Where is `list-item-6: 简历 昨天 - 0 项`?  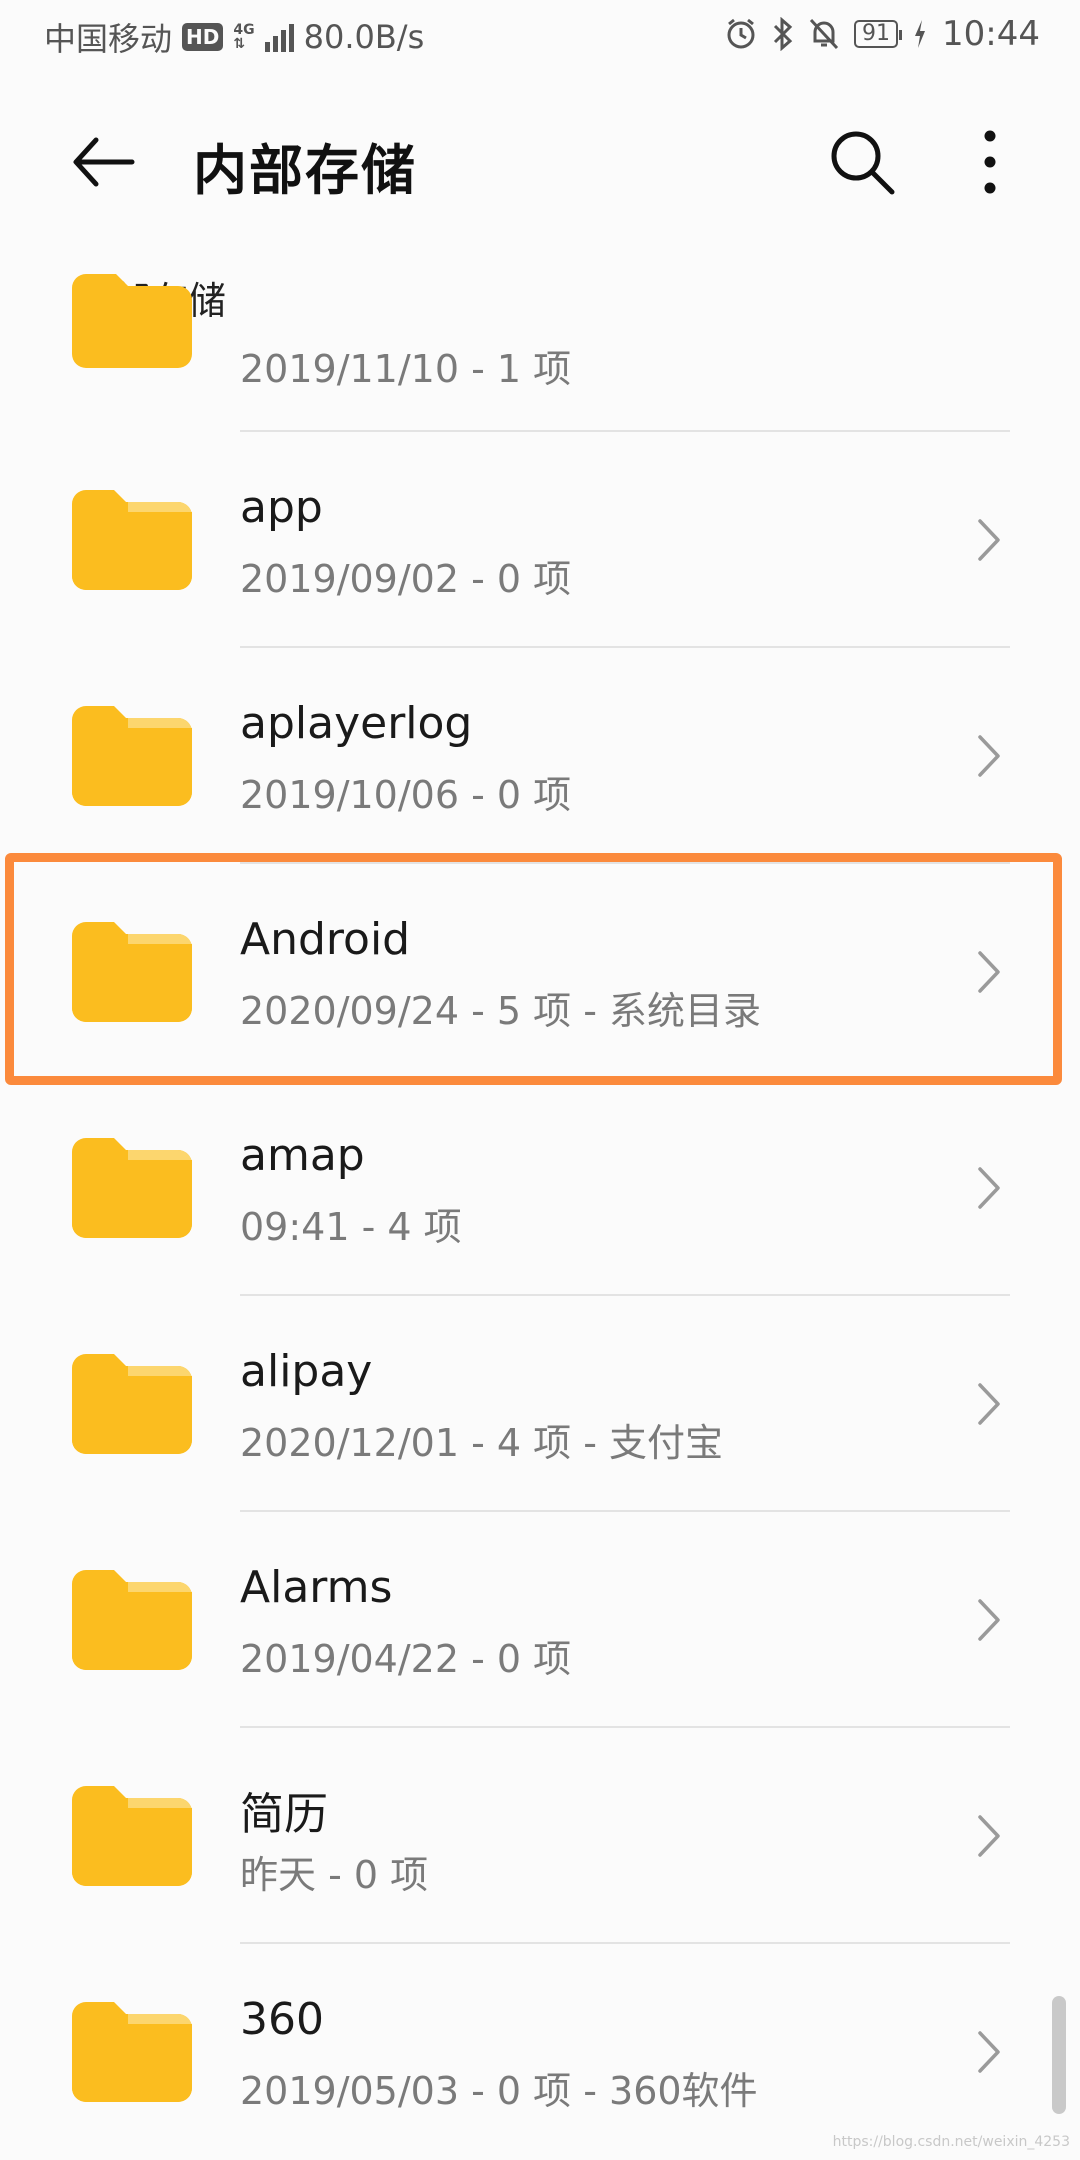 list-item-6: 简历 昨天 - 0 项 is located at coordinates (540, 1836).